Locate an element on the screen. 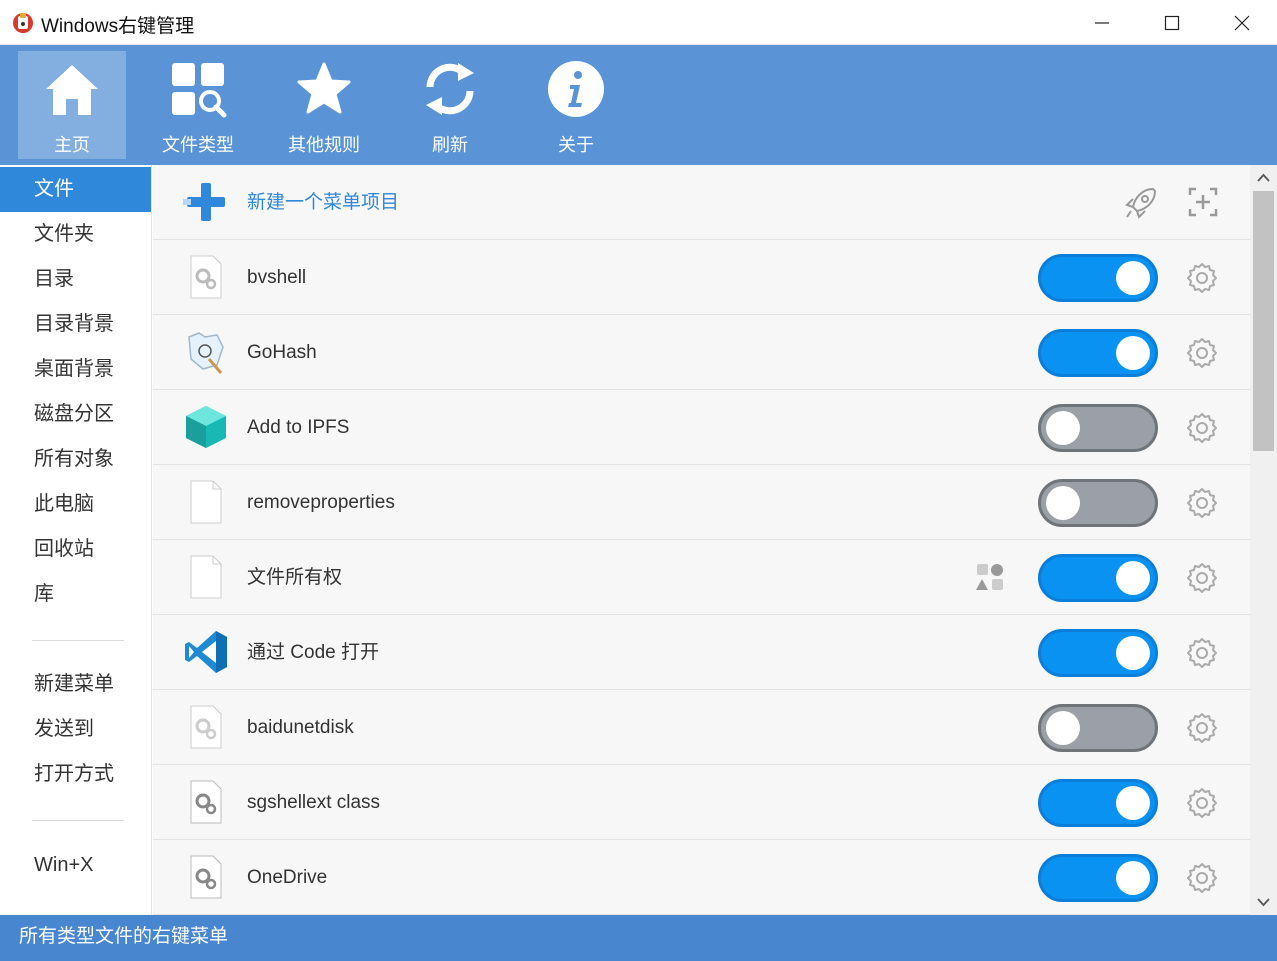 The width and height of the screenshot is (1277, 961). menu-row-label: baidunetdisk is located at coordinates (300, 727).